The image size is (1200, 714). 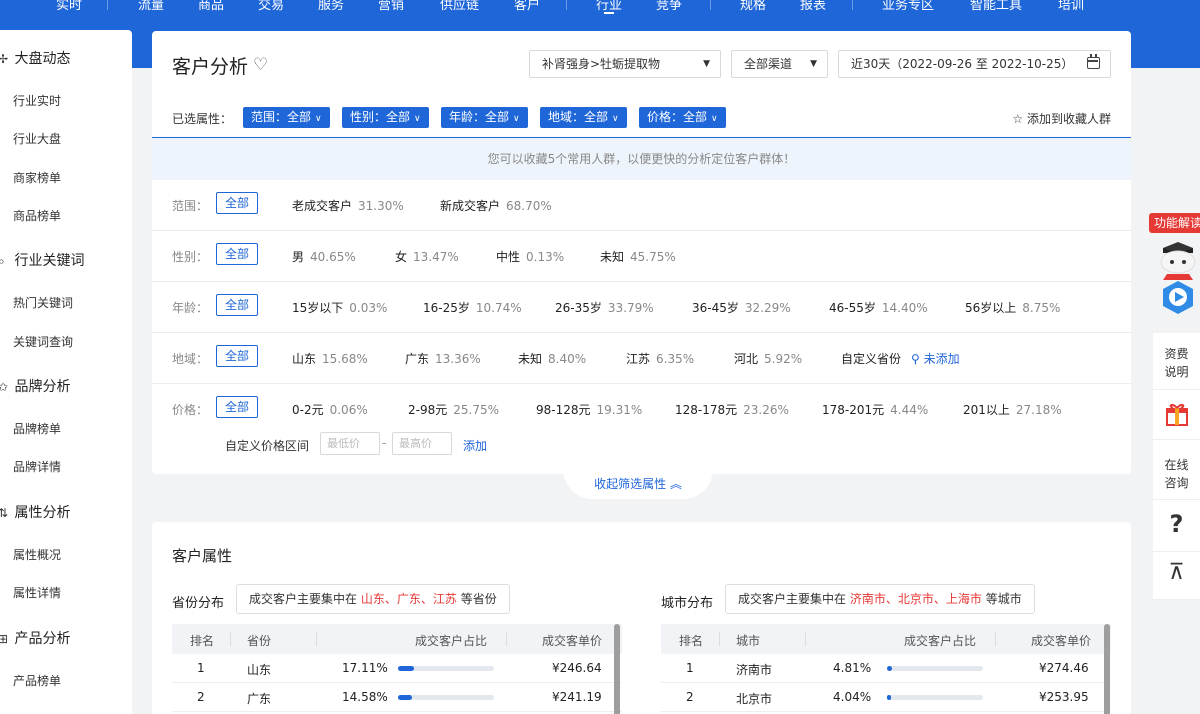 What do you see at coordinates (37, 554) in the screenshot?
I see `sidebar-item-attr-overview: 属性概况` at bounding box center [37, 554].